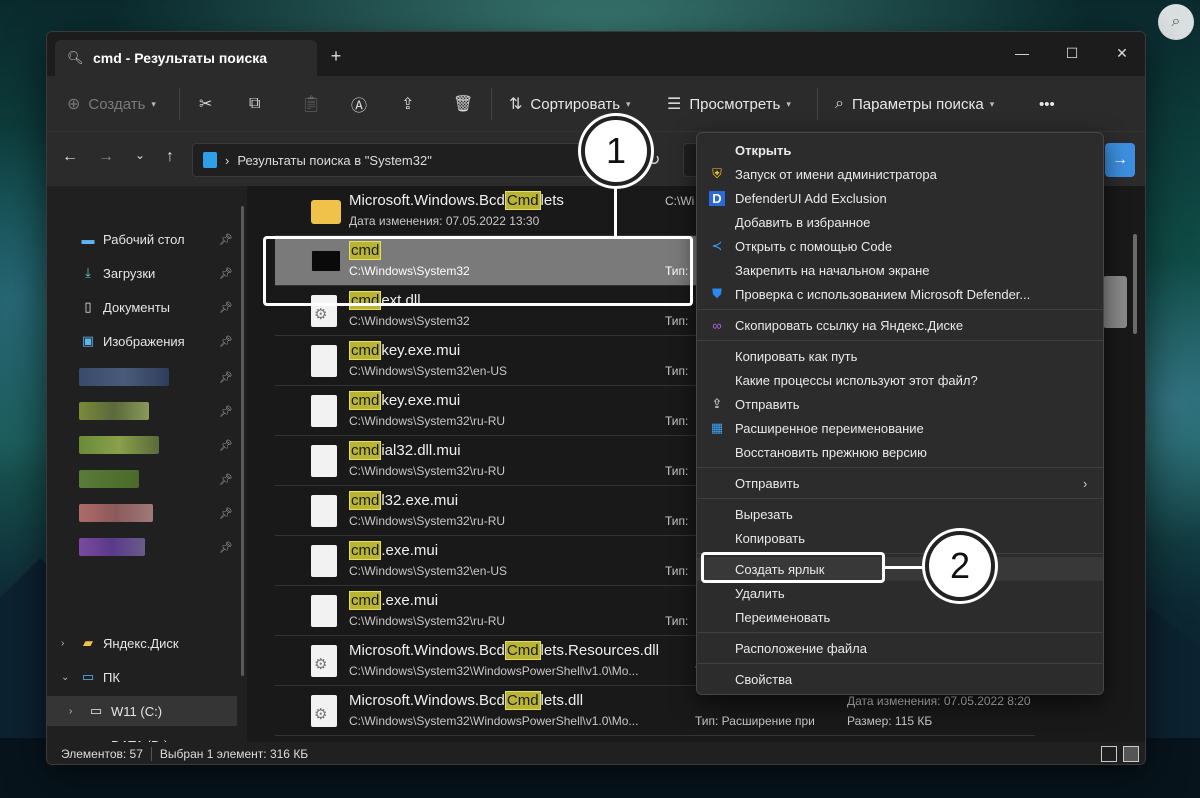 The height and width of the screenshot is (798, 1200). What do you see at coordinates (324, 661) in the screenshot?
I see `dll-file-icon` at bounding box center [324, 661].